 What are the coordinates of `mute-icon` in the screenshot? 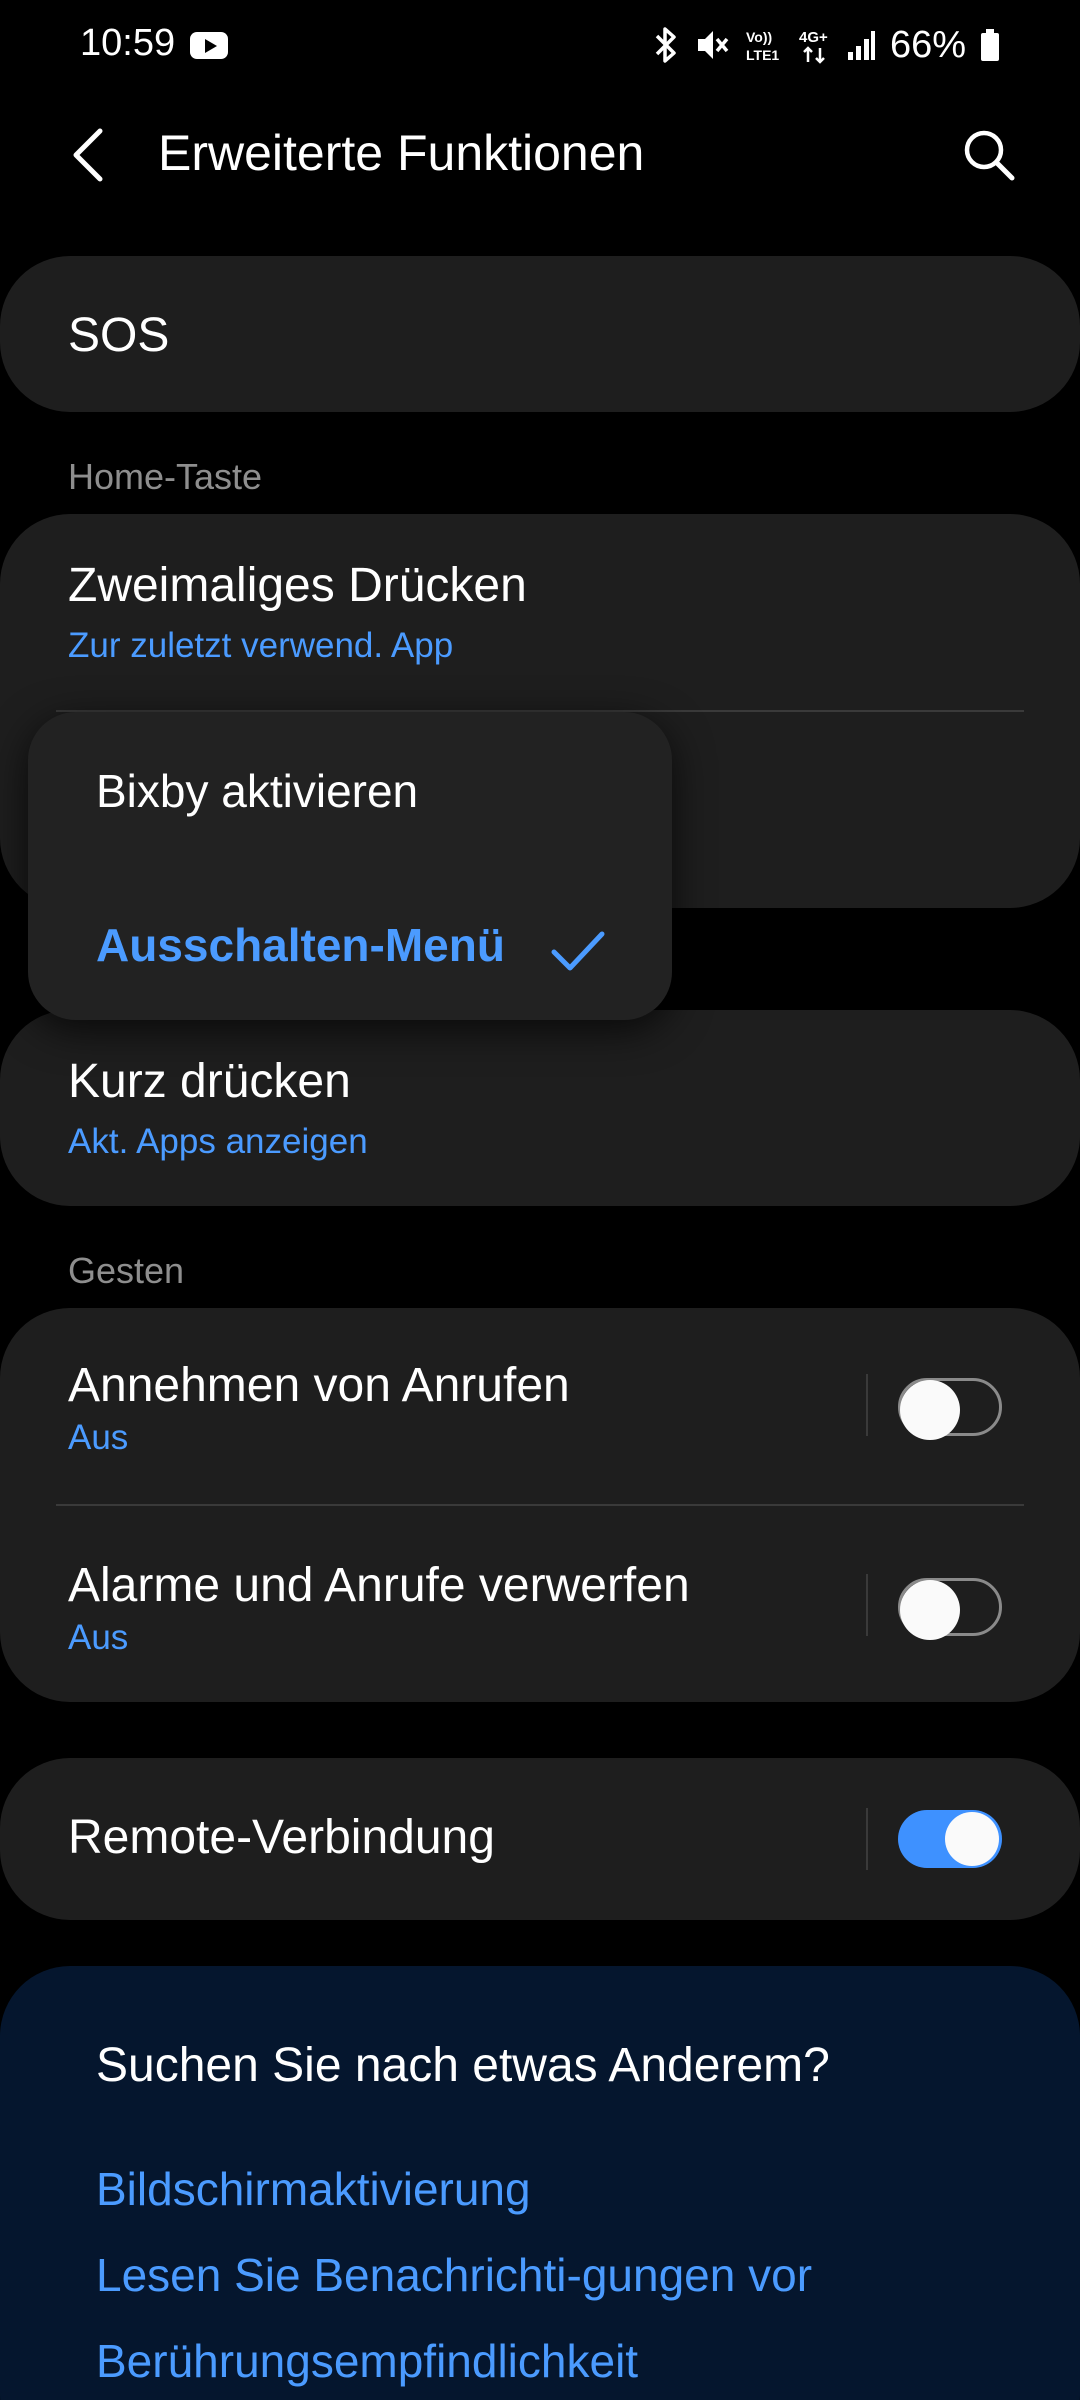 It's located at (713, 45).